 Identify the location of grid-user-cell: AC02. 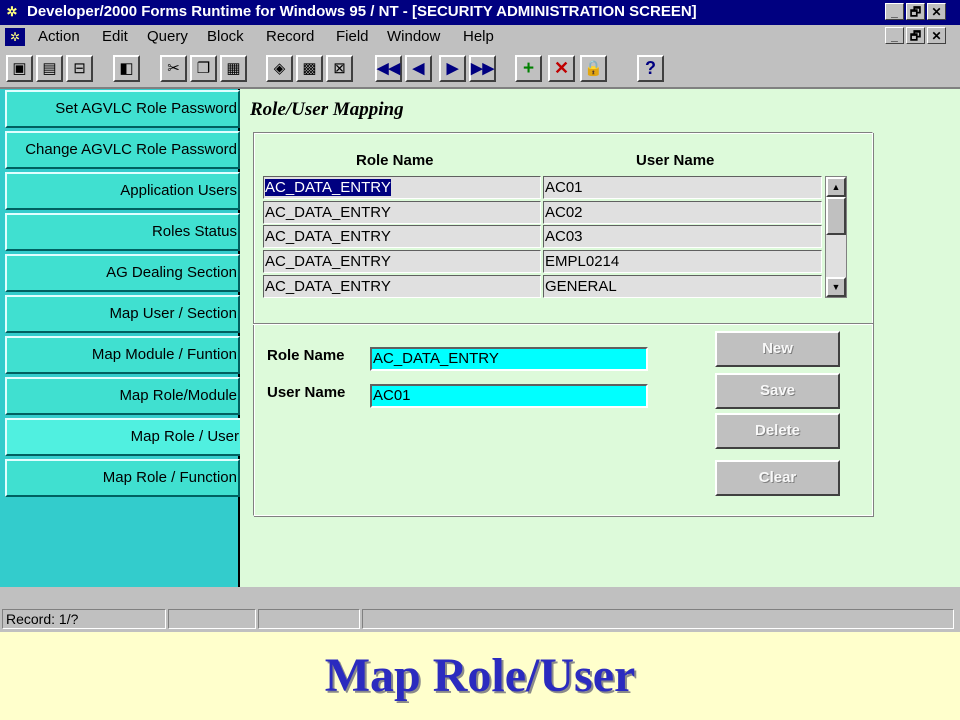
(682, 212).